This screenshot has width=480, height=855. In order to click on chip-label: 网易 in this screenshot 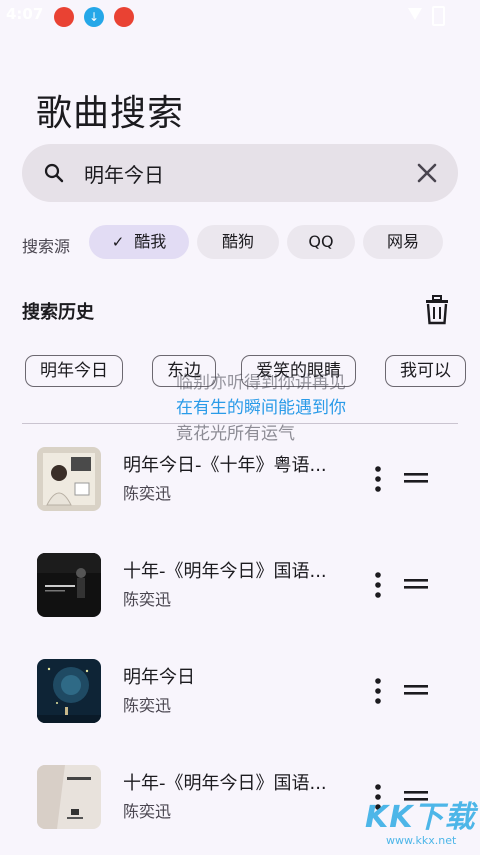, I will do `click(402, 241)`.